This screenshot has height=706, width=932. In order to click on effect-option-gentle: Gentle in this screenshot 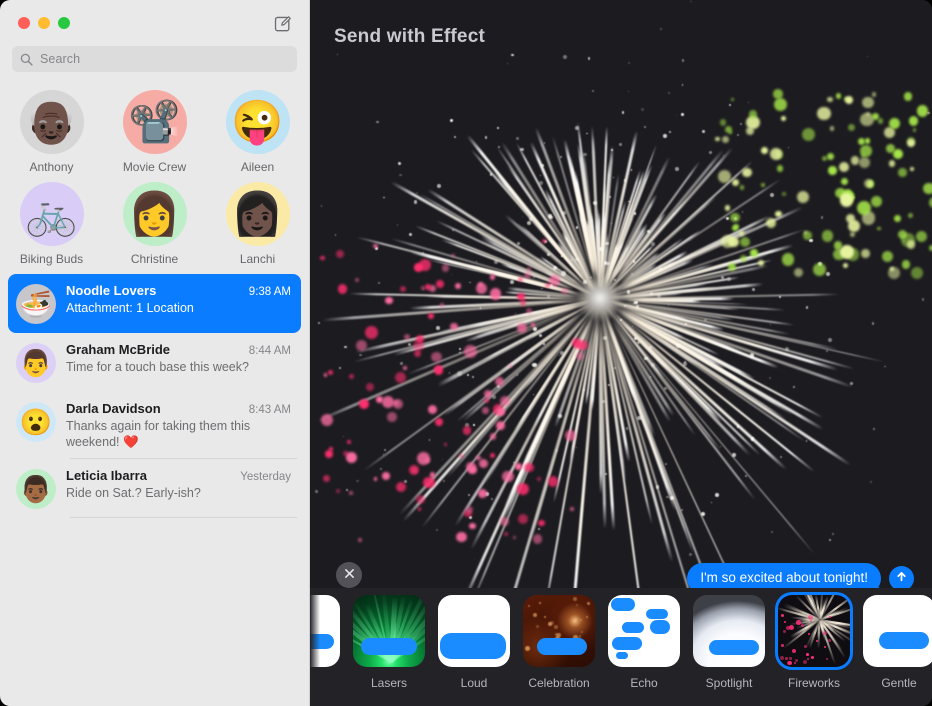, I will do `click(897, 642)`.